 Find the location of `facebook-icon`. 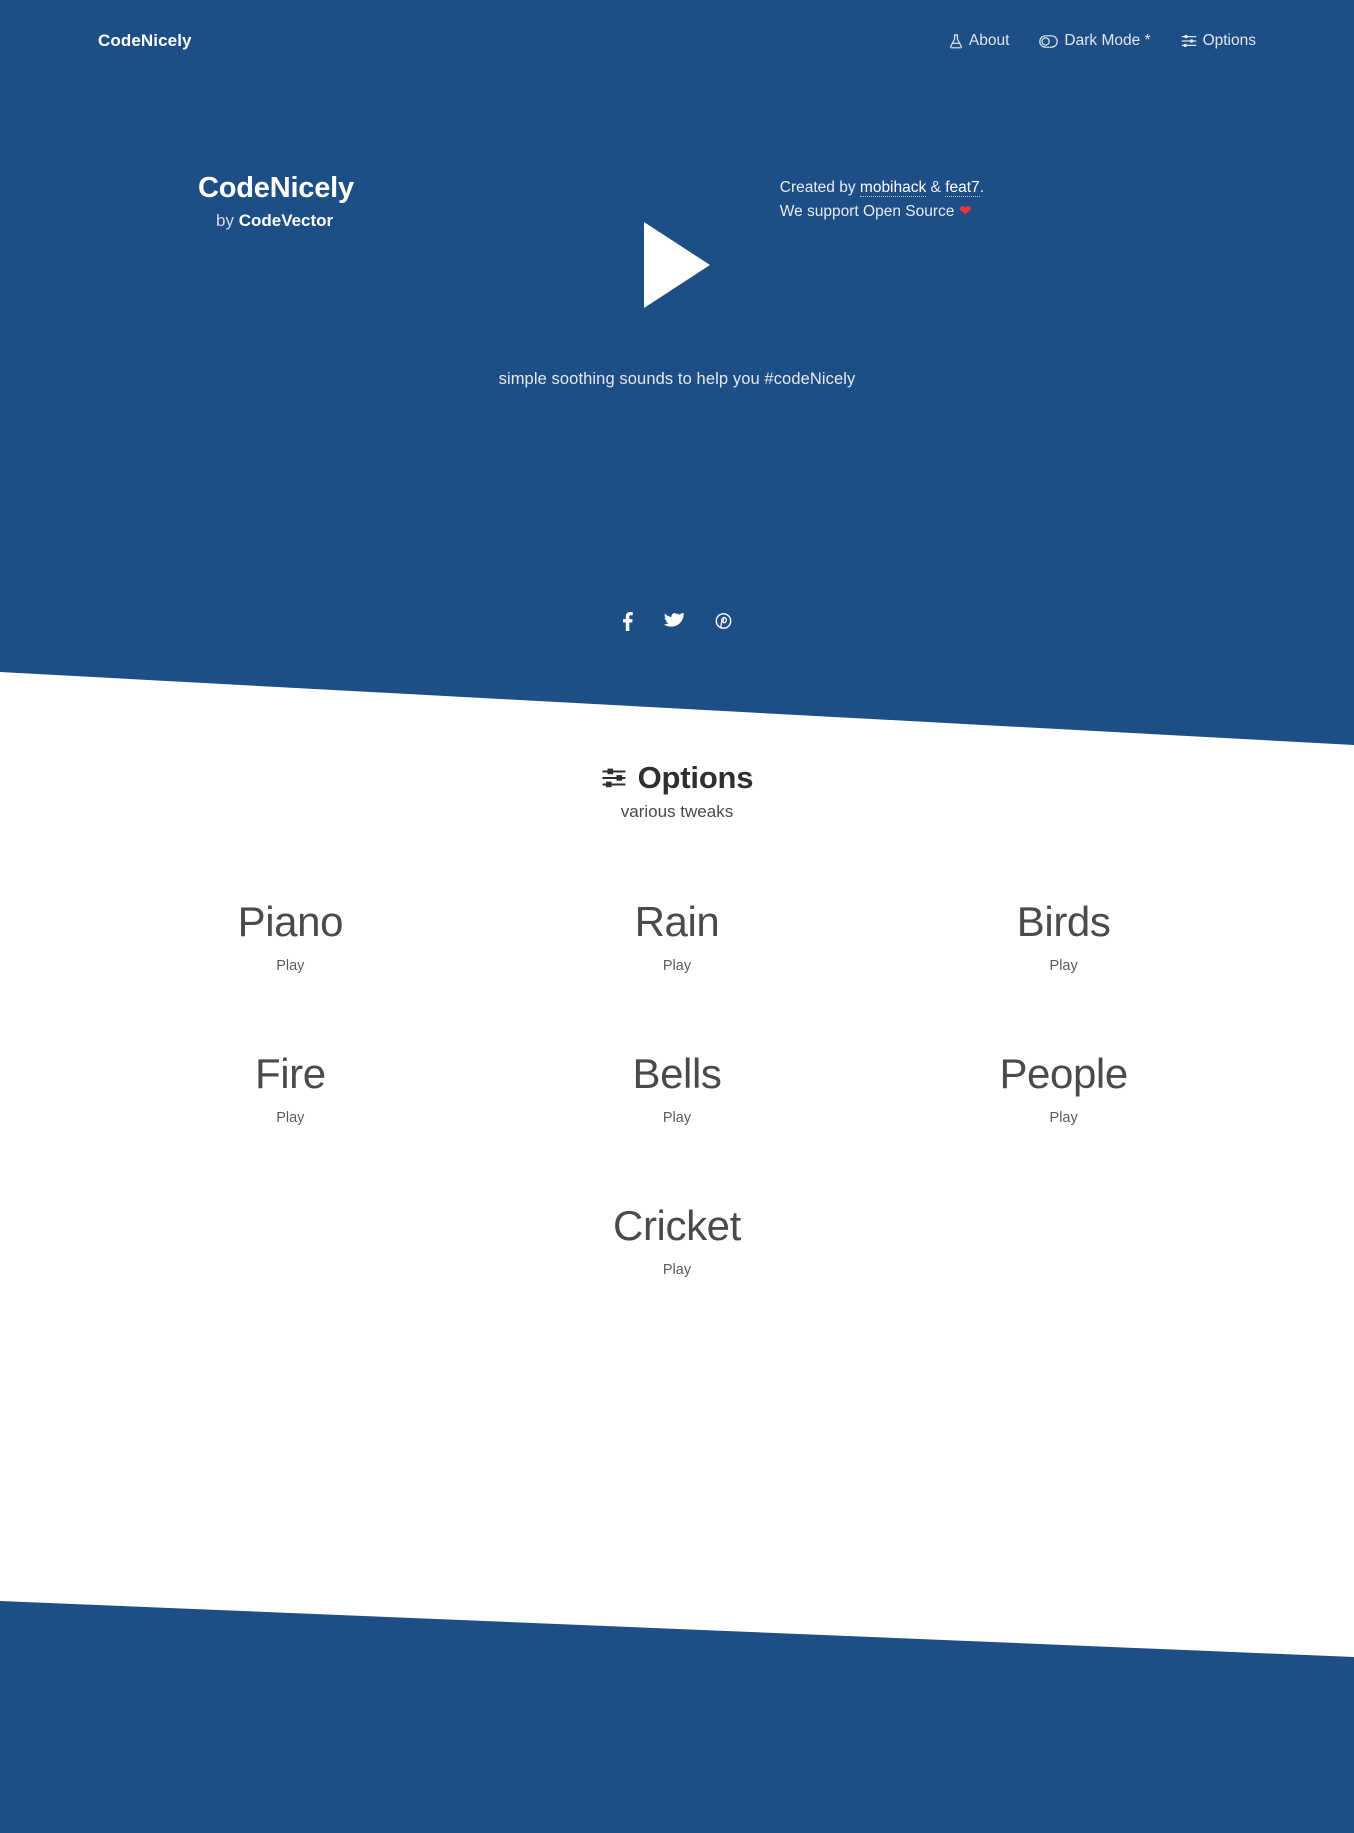

facebook-icon is located at coordinates (627, 621).